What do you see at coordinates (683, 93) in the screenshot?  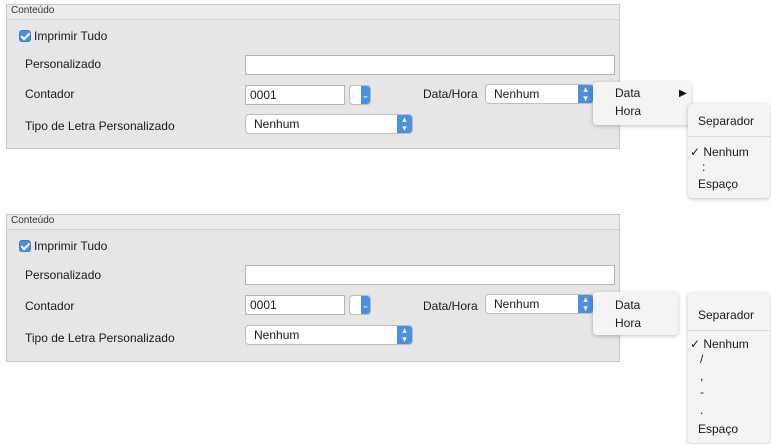 I see `triangle-right-icon: ▶` at bounding box center [683, 93].